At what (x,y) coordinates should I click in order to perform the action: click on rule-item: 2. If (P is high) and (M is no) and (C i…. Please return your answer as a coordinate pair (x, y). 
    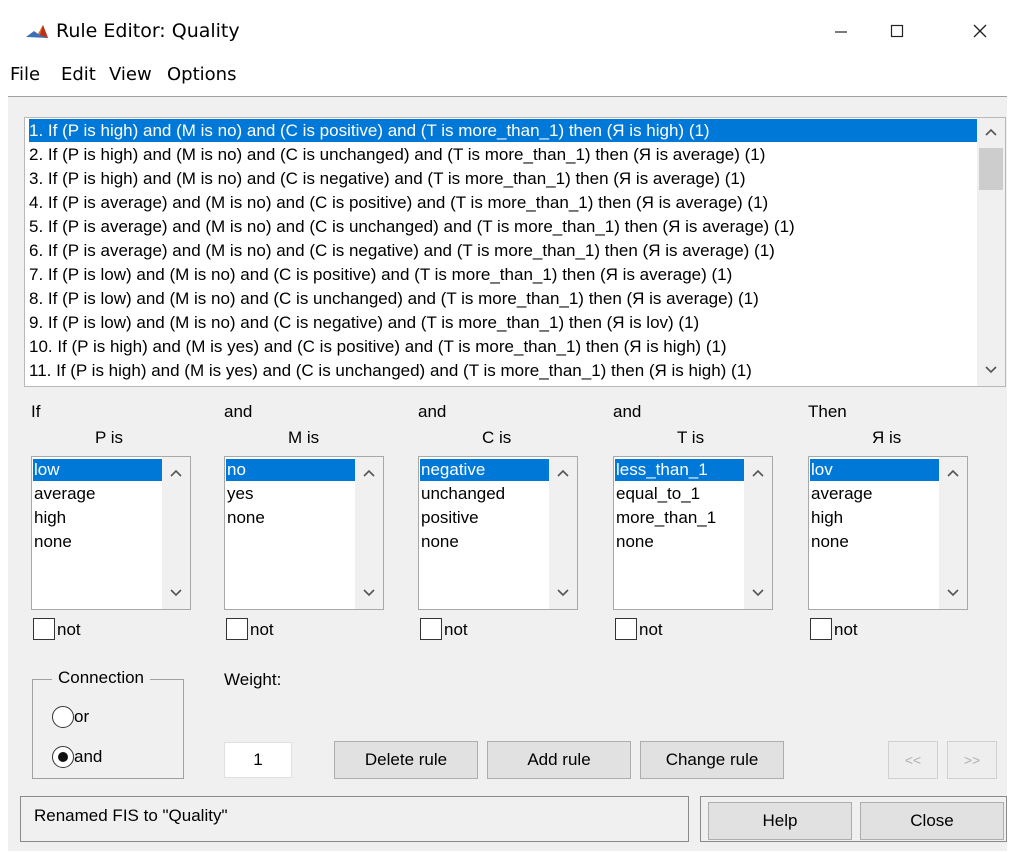
    Looking at the image, I should click on (397, 154).